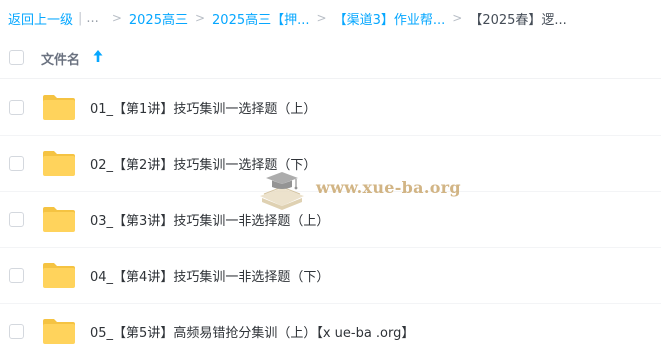  I want to click on file-name: 05_【第5讲】高频易错抢分集训（上）【x ue-ba .org】, so click(252, 331).